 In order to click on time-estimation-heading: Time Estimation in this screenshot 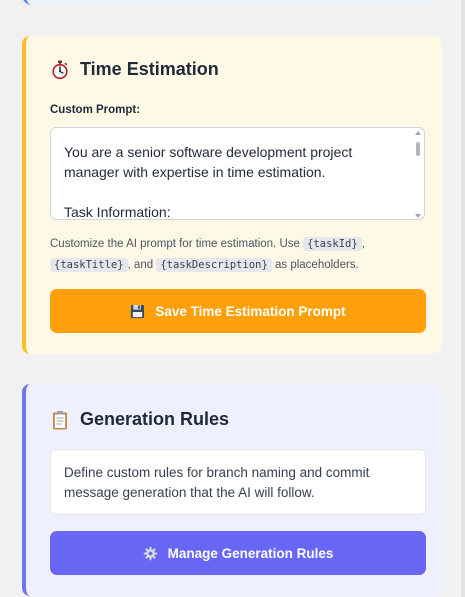, I will do `click(134, 69)`.